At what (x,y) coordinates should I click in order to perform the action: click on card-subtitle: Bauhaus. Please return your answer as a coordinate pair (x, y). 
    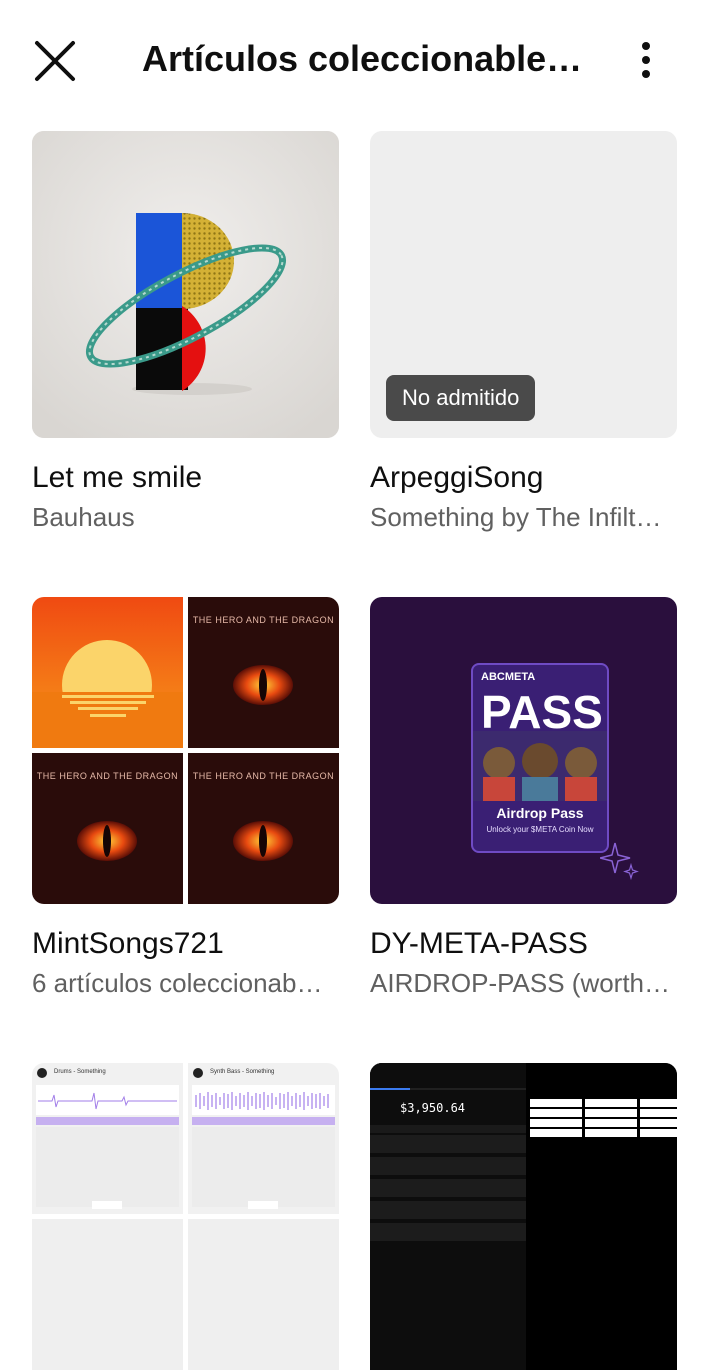
    Looking at the image, I should click on (83, 517).